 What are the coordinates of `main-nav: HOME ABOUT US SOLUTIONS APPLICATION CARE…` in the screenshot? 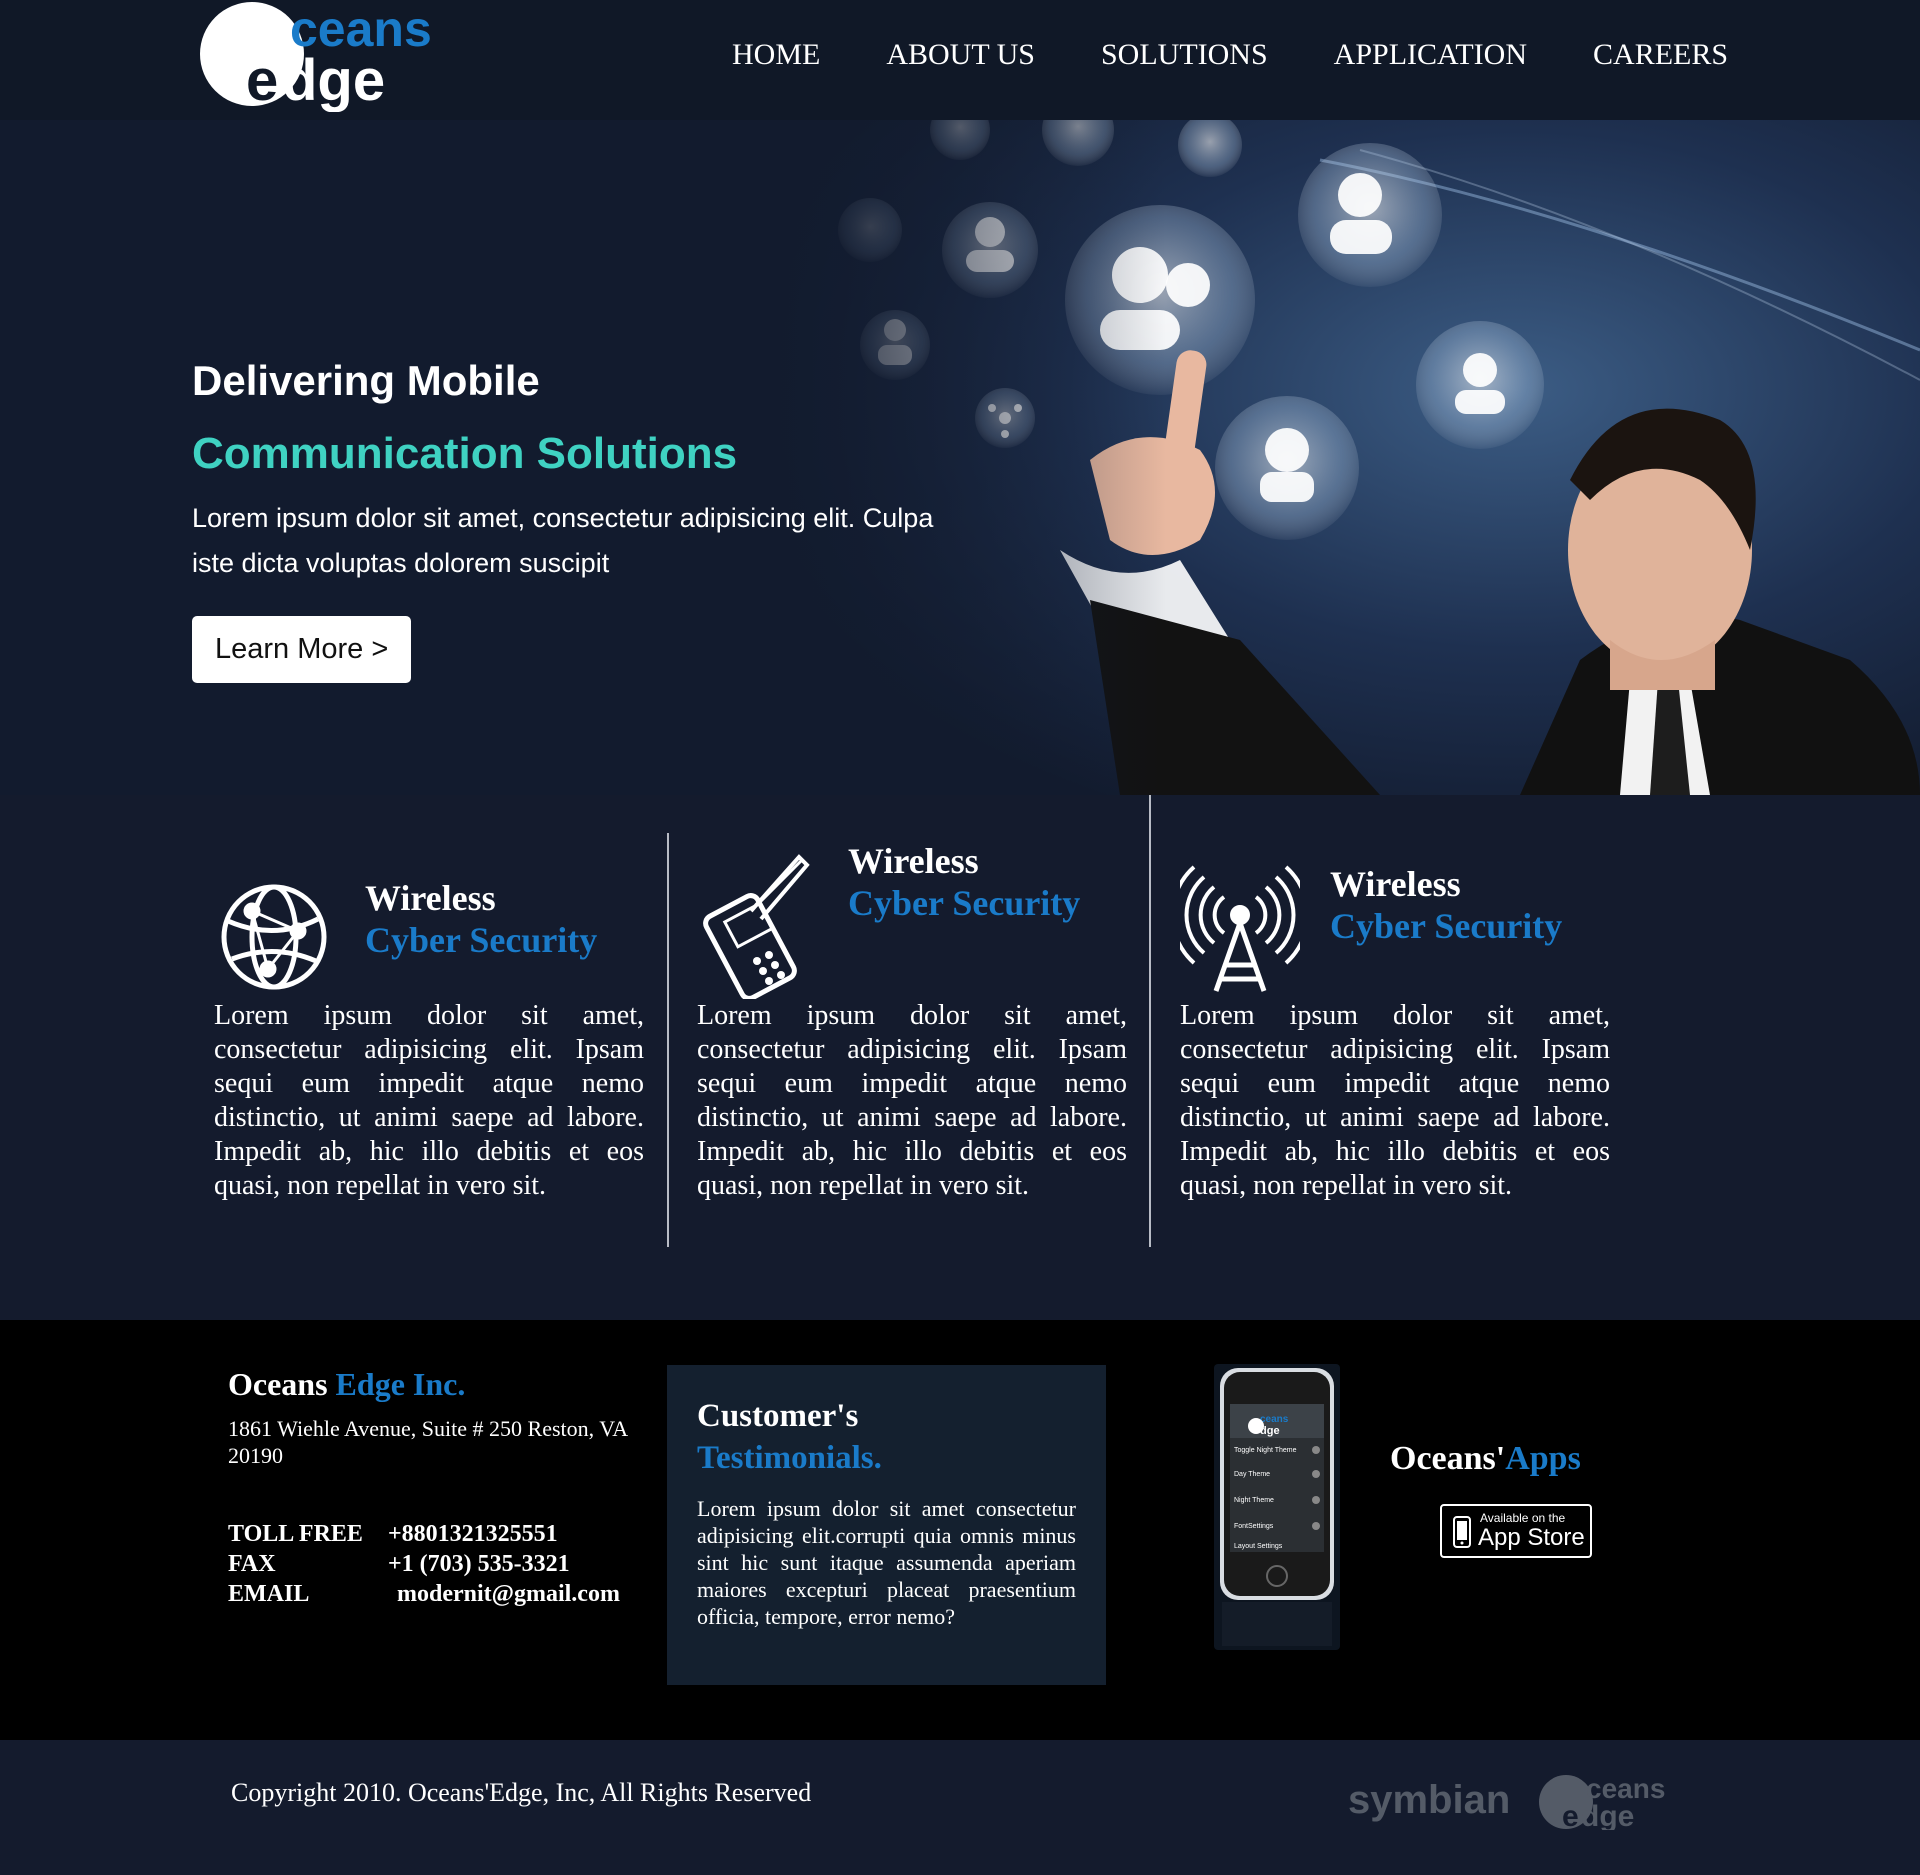 It's located at (1230, 55).